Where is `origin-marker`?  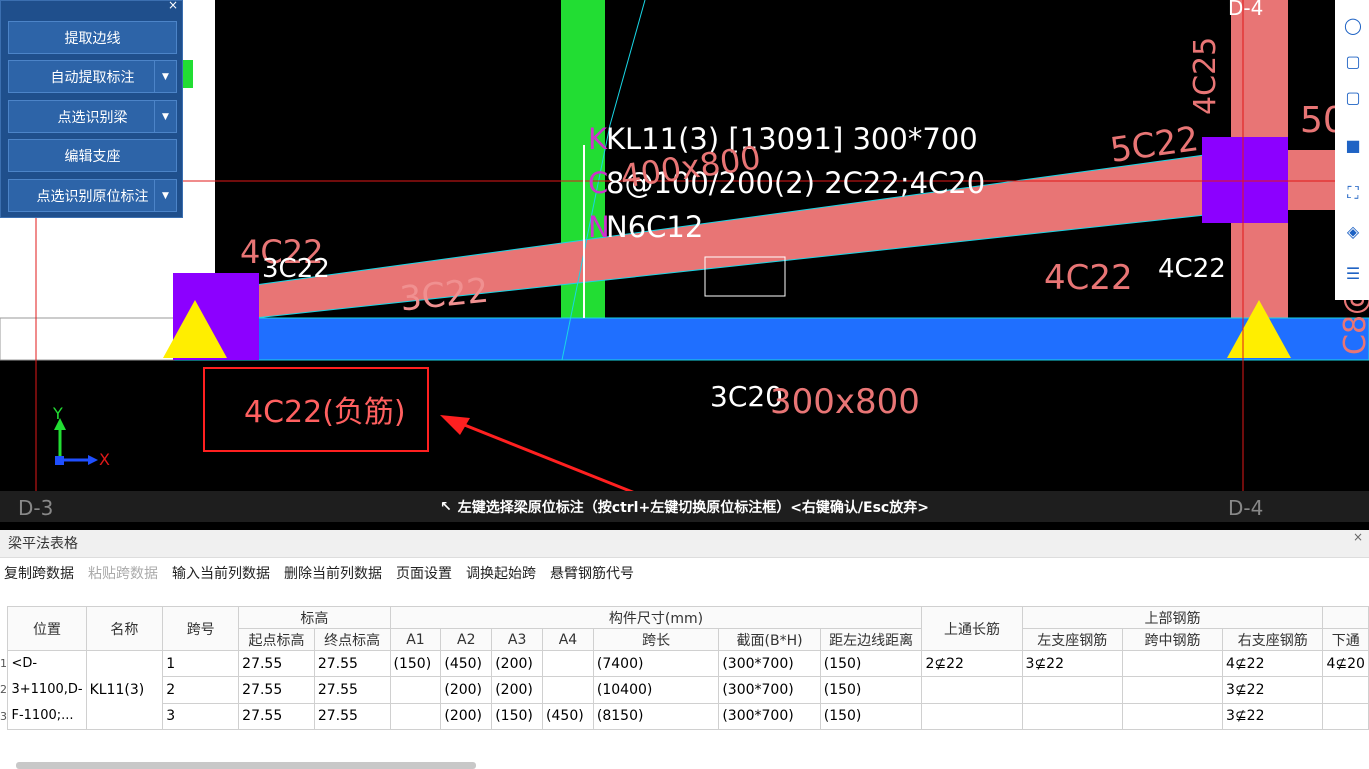 origin-marker is located at coordinates (59, 460).